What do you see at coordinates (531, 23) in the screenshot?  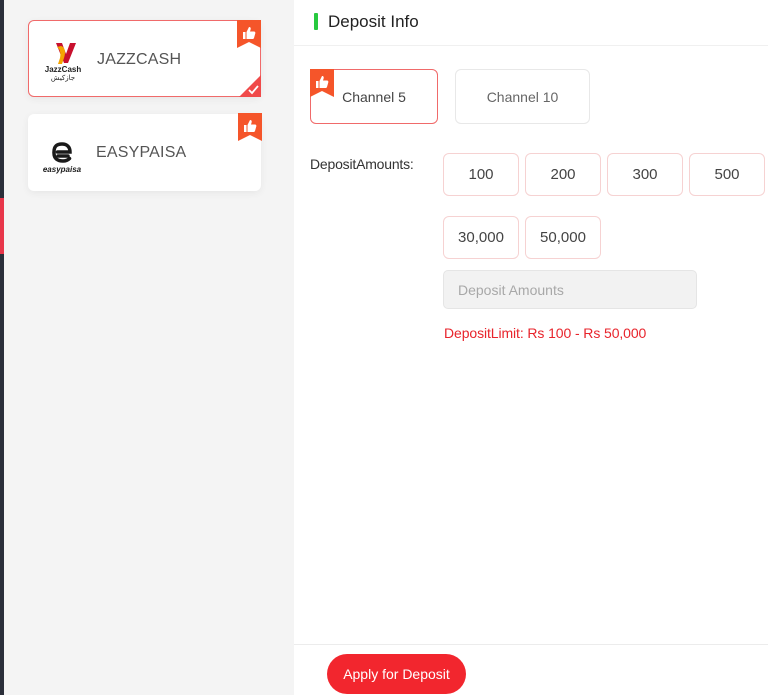 I see `deposit-info-header: Deposit Info` at bounding box center [531, 23].